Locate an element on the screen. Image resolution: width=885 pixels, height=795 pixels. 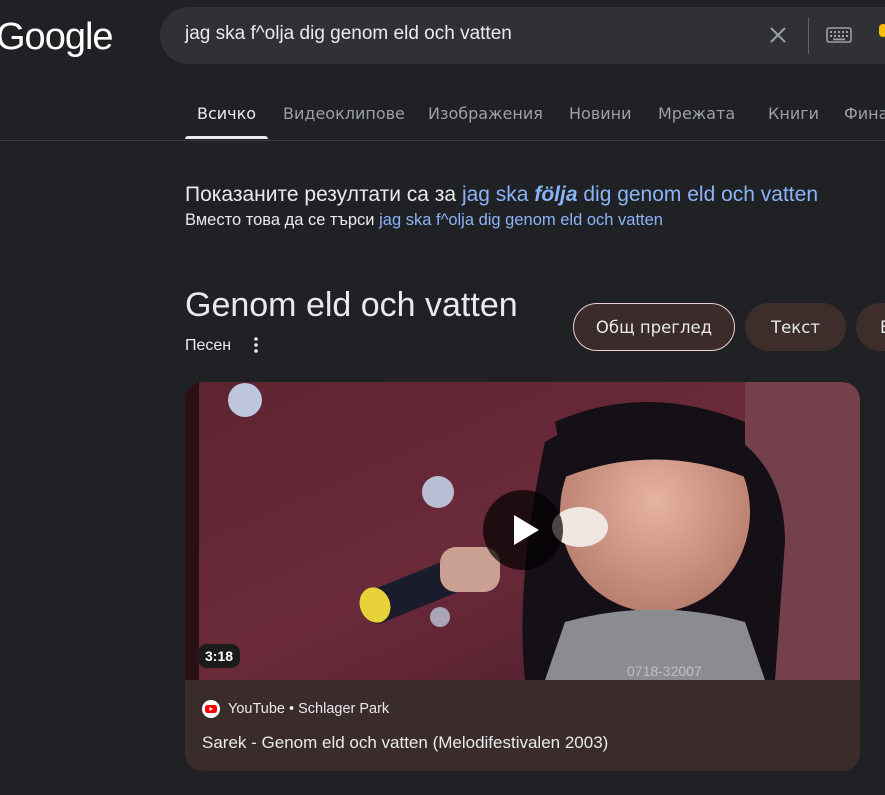
correction-prefix: Показаните резултати са за is located at coordinates (321, 194).